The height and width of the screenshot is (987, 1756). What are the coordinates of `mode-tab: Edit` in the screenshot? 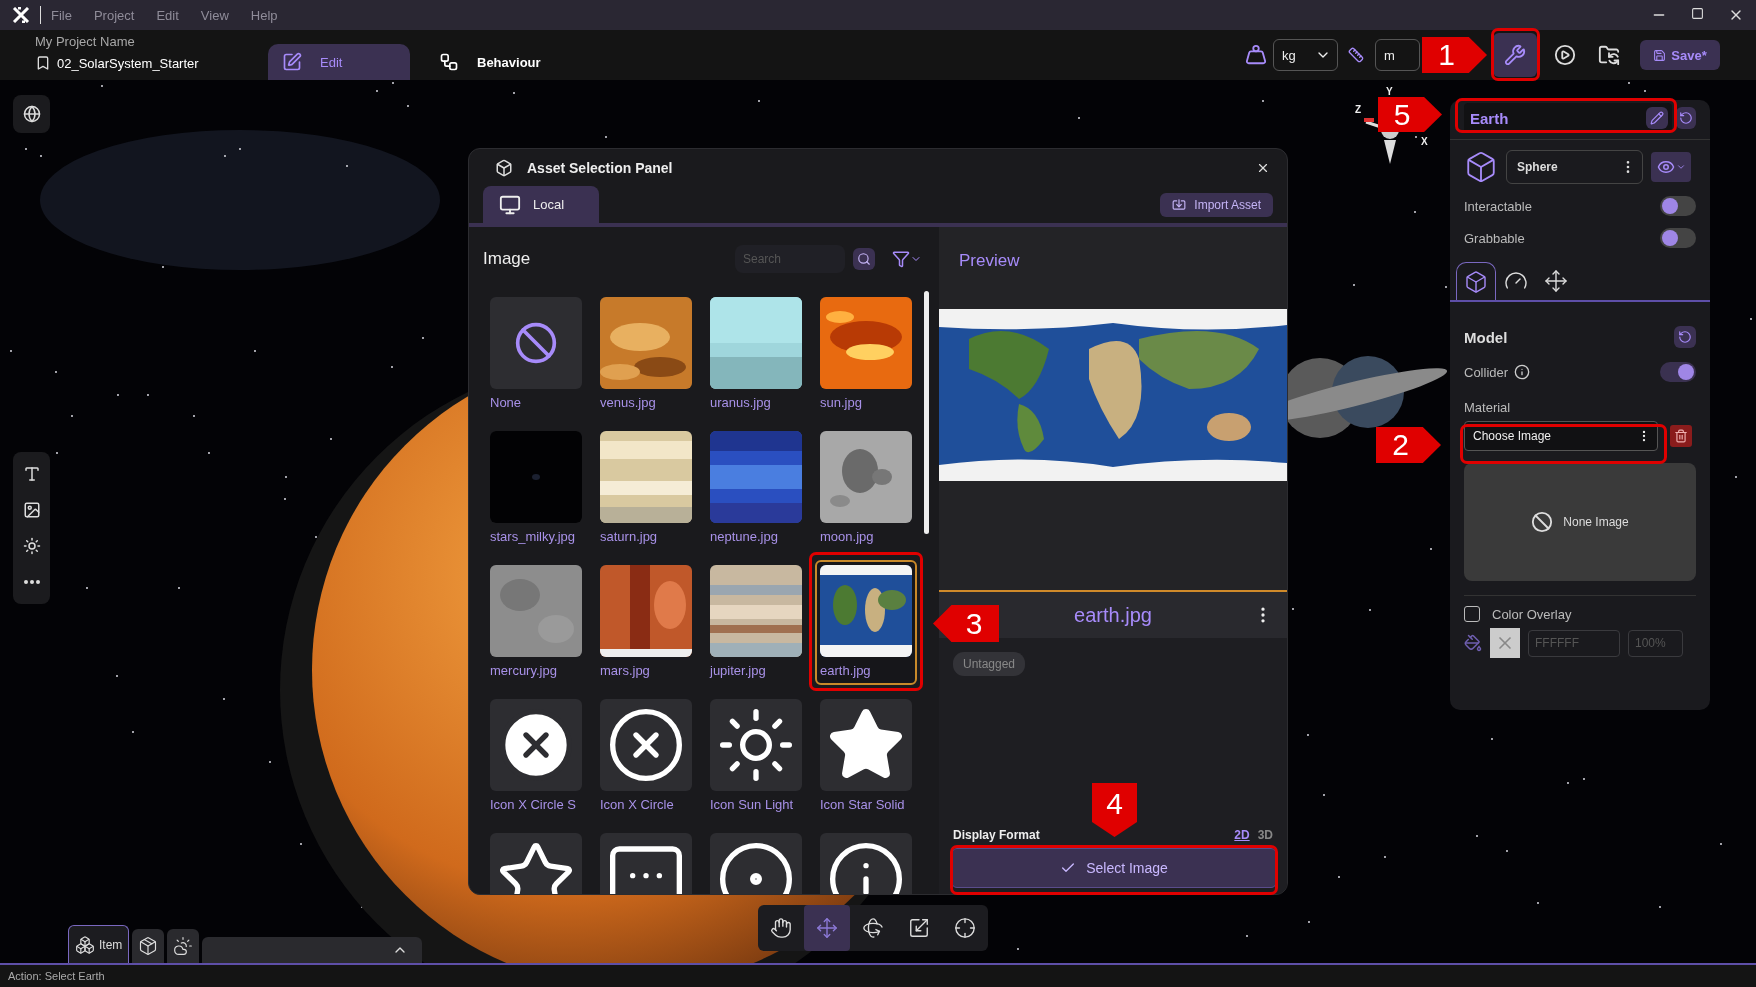 It's located at (339, 62).